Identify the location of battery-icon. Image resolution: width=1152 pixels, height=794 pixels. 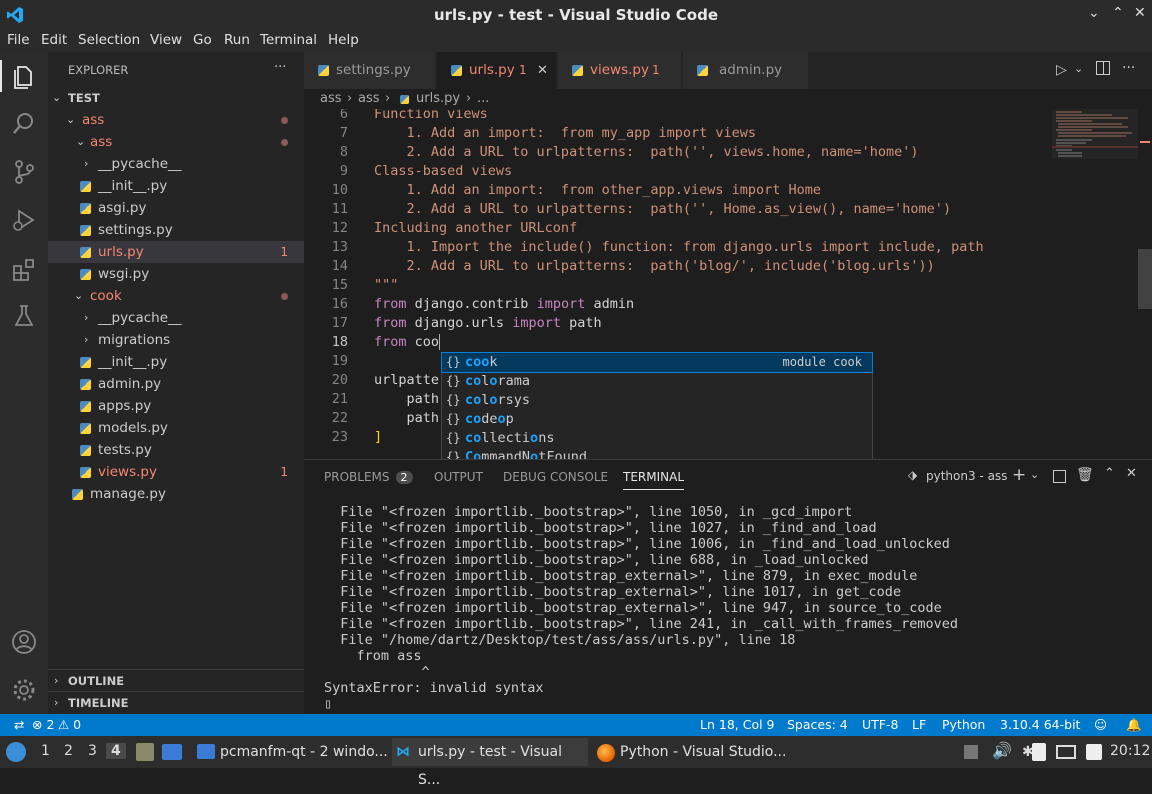
(1094, 752).